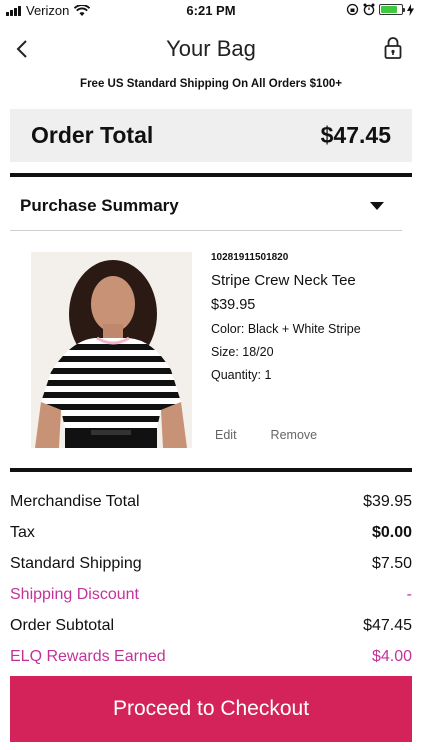  What do you see at coordinates (75, 501) in the screenshot?
I see `merchandise-total-label: Merchandise Total` at bounding box center [75, 501].